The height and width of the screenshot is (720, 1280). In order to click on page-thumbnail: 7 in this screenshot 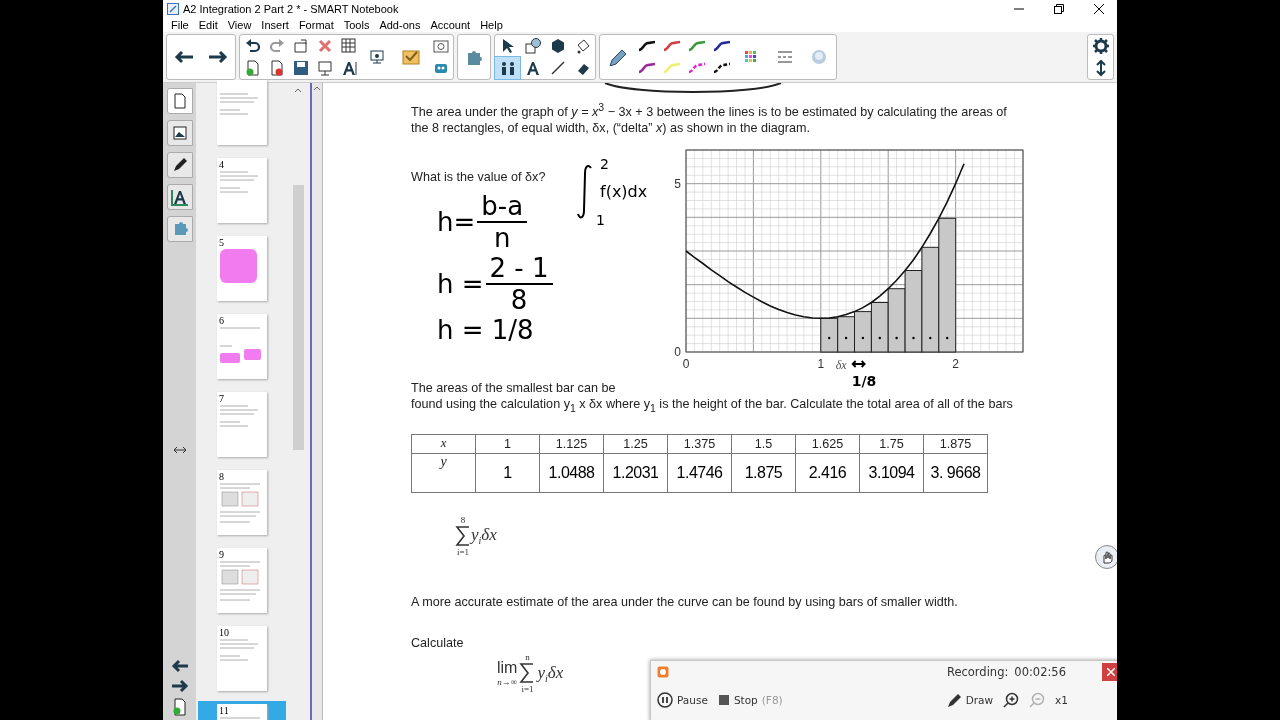, I will do `click(242, 424)`.